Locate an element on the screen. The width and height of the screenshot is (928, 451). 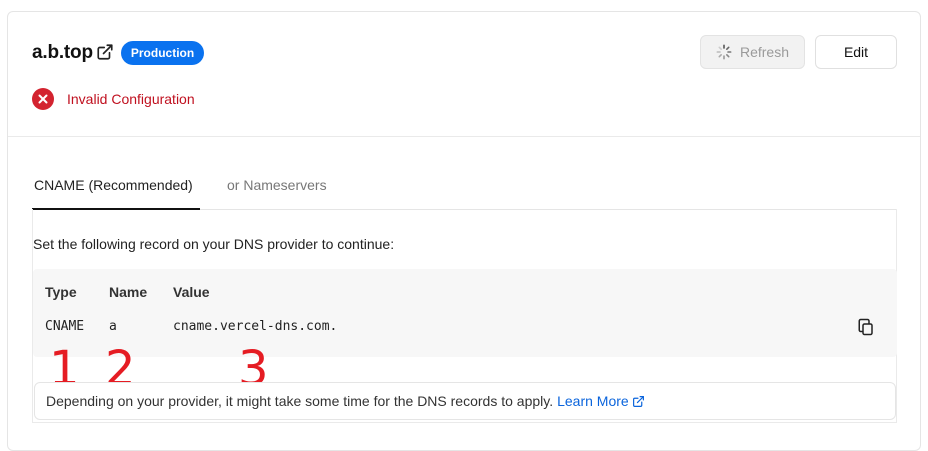
record-type: CNAME is located at coordinates (64, 326).